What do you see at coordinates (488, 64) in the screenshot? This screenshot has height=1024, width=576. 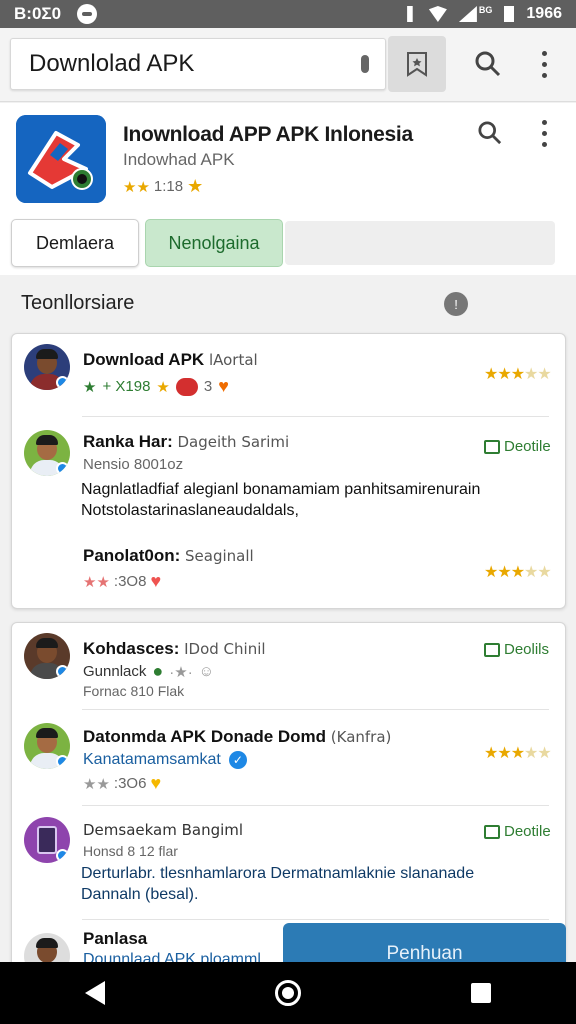 I see `search-button` at bounding box center [488, 64].